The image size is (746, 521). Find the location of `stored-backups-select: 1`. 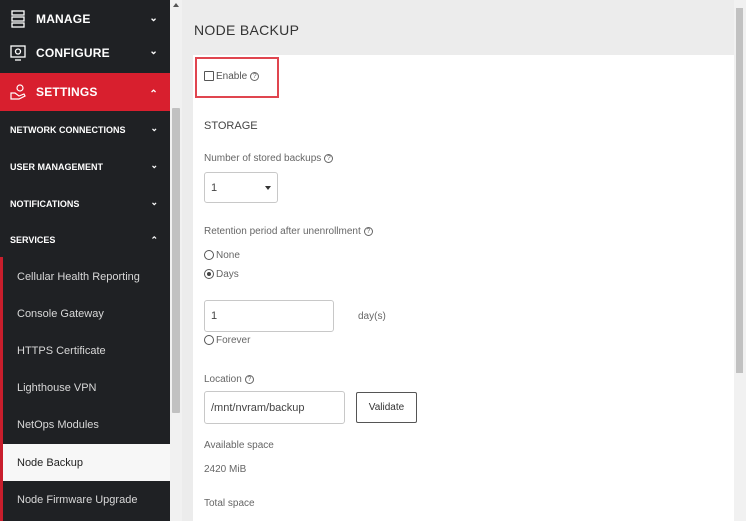

stored-backups-select: 1 is located at coordinates (241, 187).